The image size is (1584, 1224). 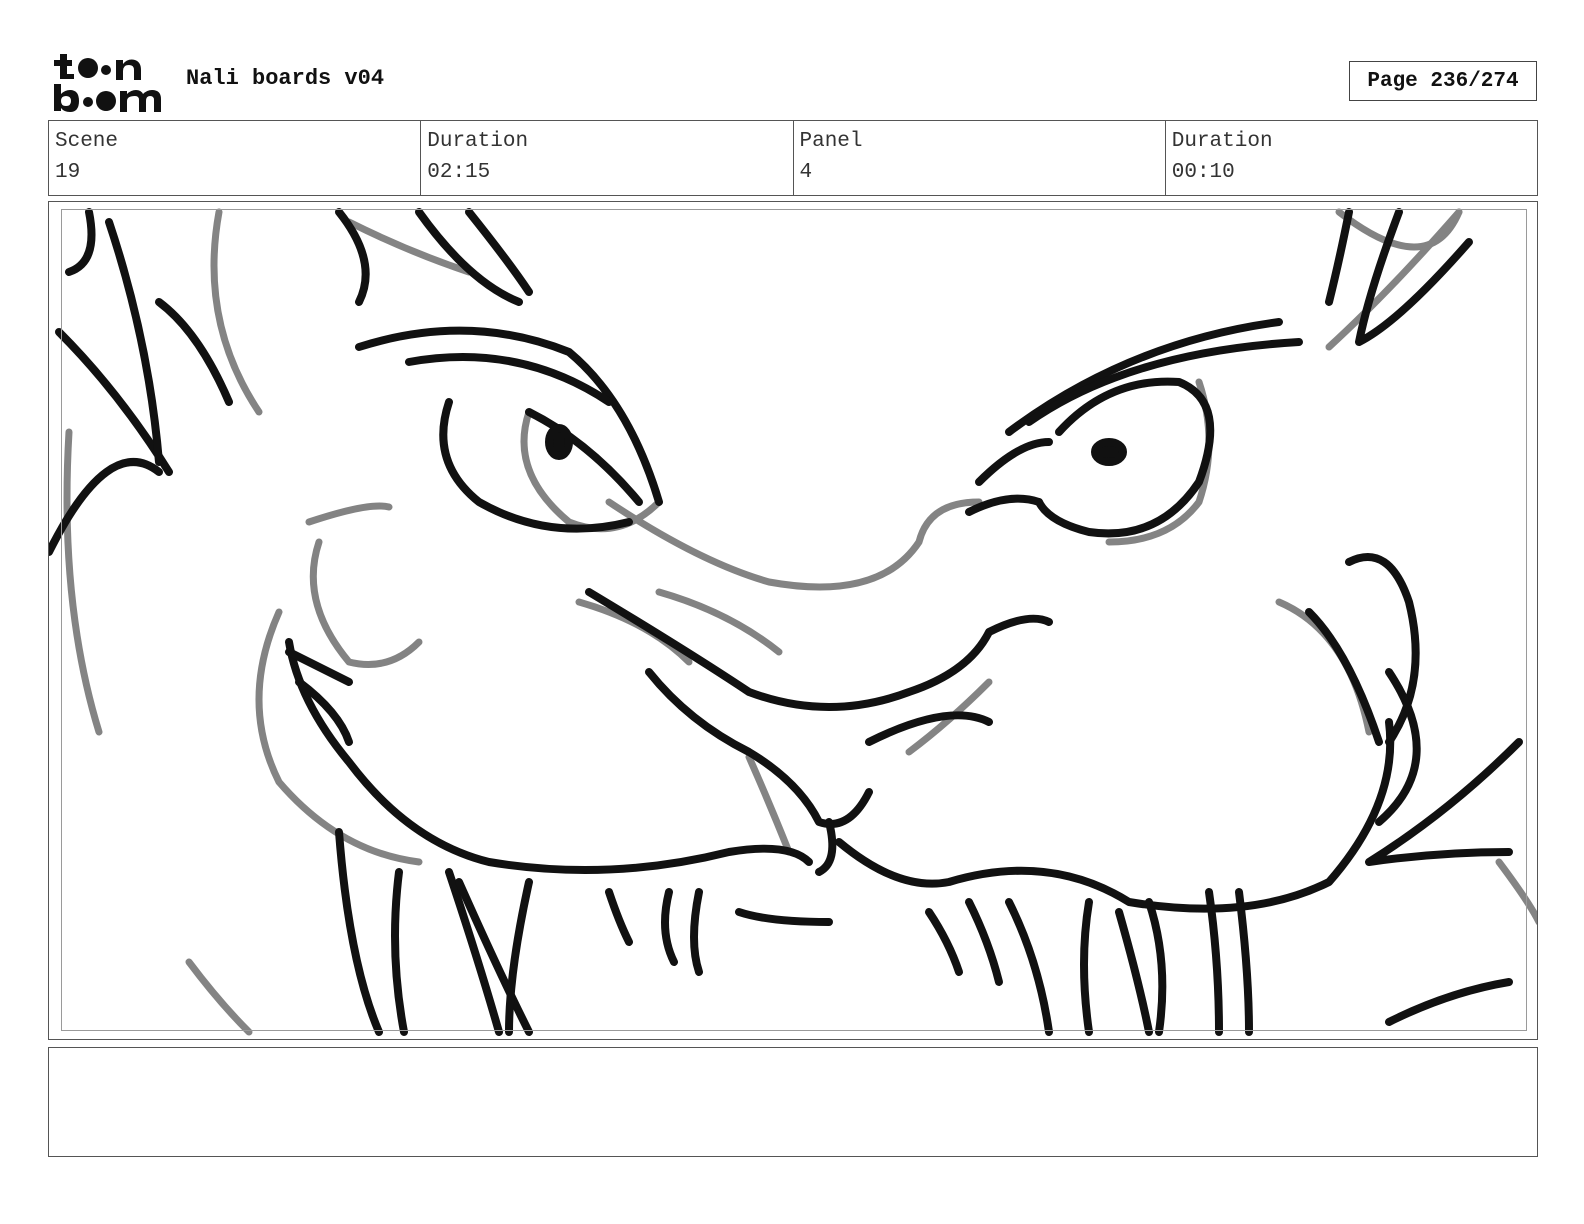 I want to click on panel-cell: Panel 4, so click(x=980, y=158).